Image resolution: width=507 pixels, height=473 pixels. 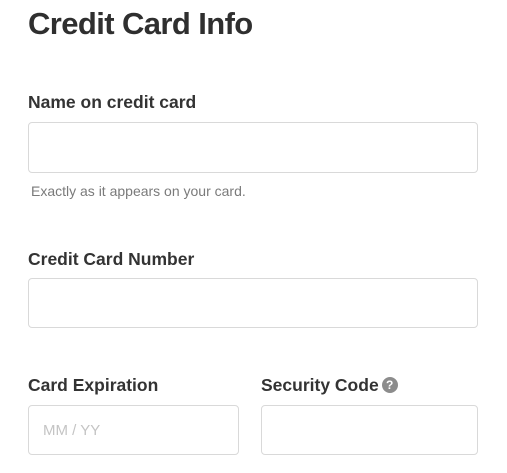 What do you see at coordinates (111, 259) in the screenshot?
I see `card-number-label: Credit Card Number` at bounding box center [111, 259].